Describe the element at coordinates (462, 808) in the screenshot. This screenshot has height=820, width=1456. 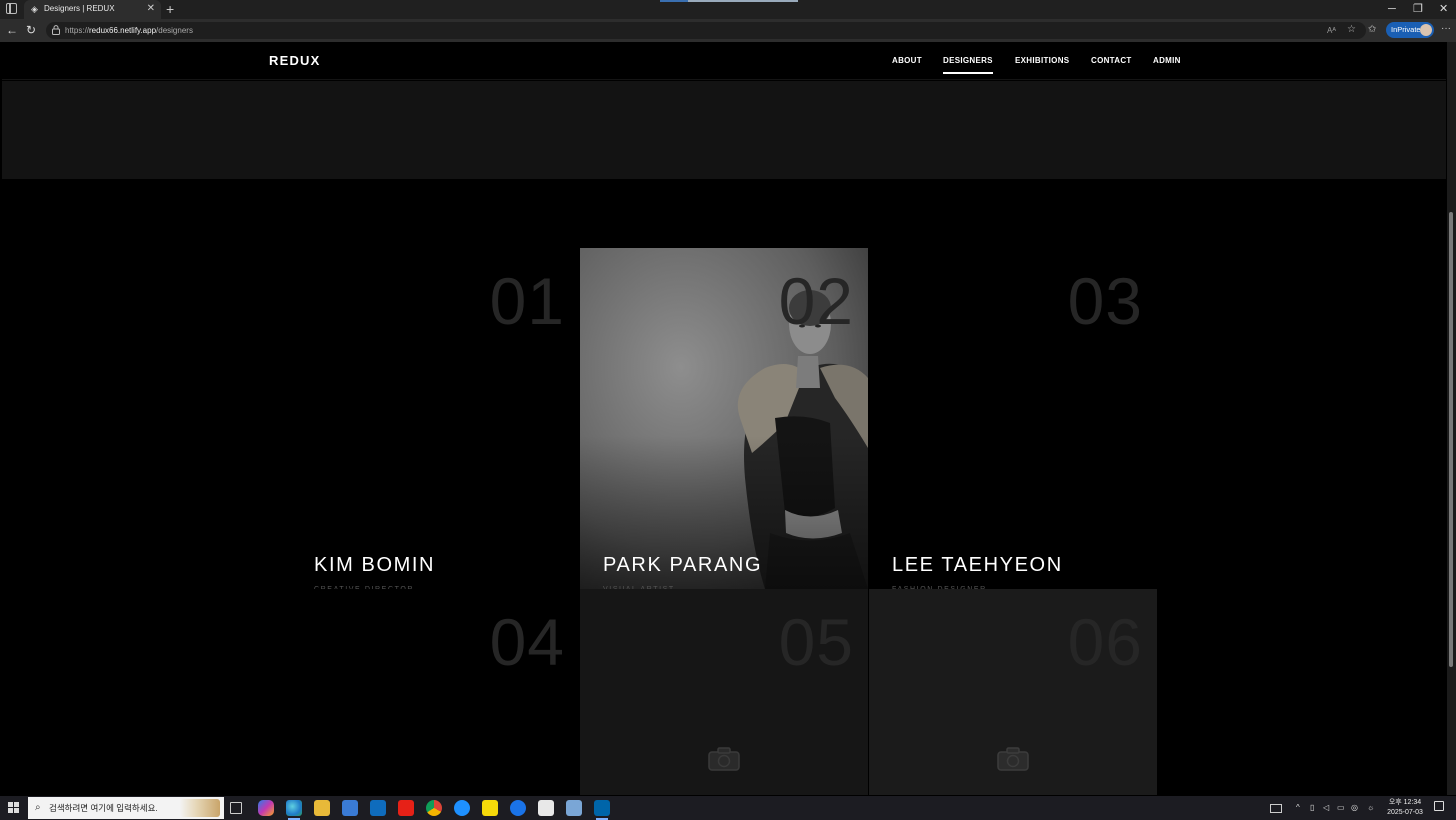
I see `internet-explorer-icon` at that location.